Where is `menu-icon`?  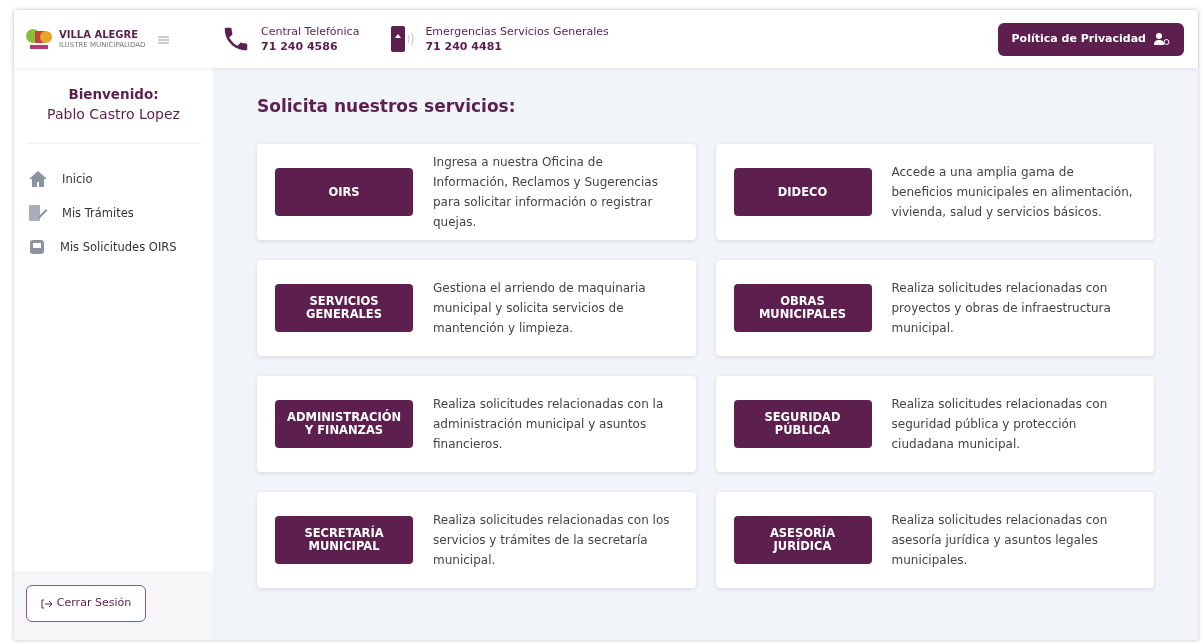
menu-icon is located at coordinates (164, 39).